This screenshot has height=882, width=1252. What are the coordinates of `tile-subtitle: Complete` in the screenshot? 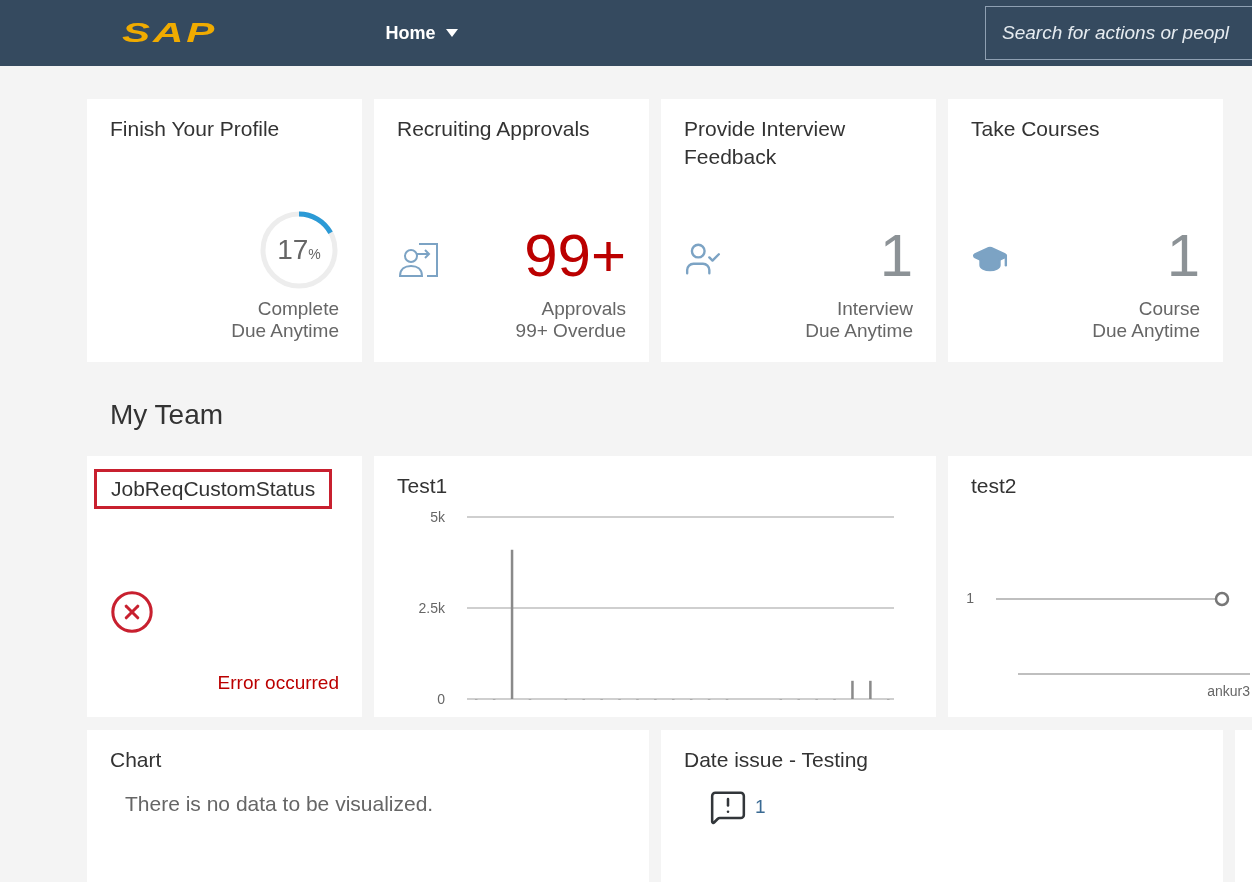 It's located at (298, 309).